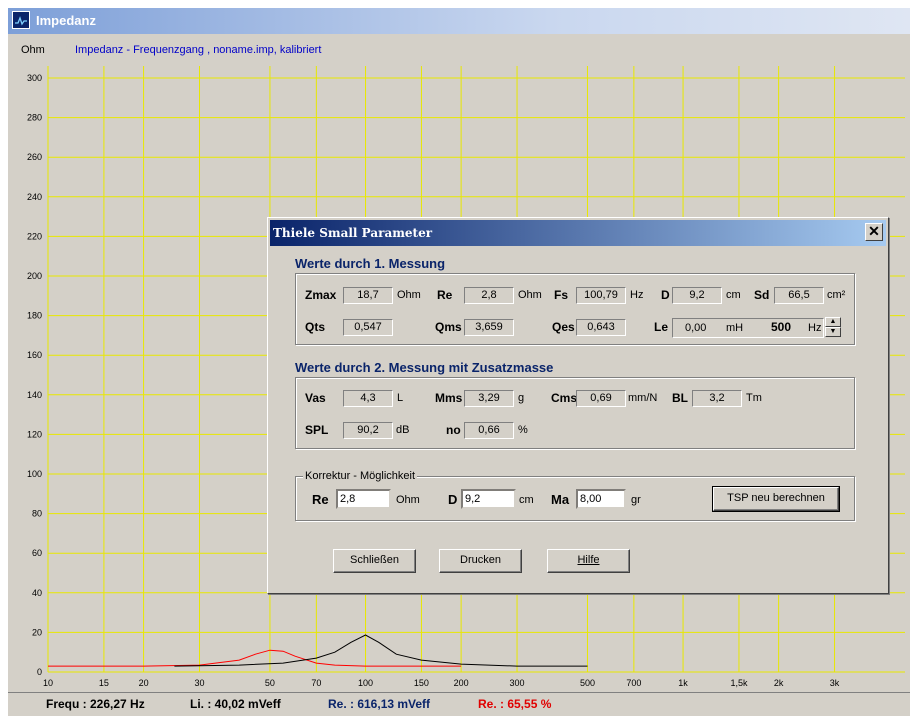 This screenshot has height=716, width=910. What do you see at coordinates (144, 683) in the screenshot?
I see `x-tick-label: 20` at bounding box center [144, 683].